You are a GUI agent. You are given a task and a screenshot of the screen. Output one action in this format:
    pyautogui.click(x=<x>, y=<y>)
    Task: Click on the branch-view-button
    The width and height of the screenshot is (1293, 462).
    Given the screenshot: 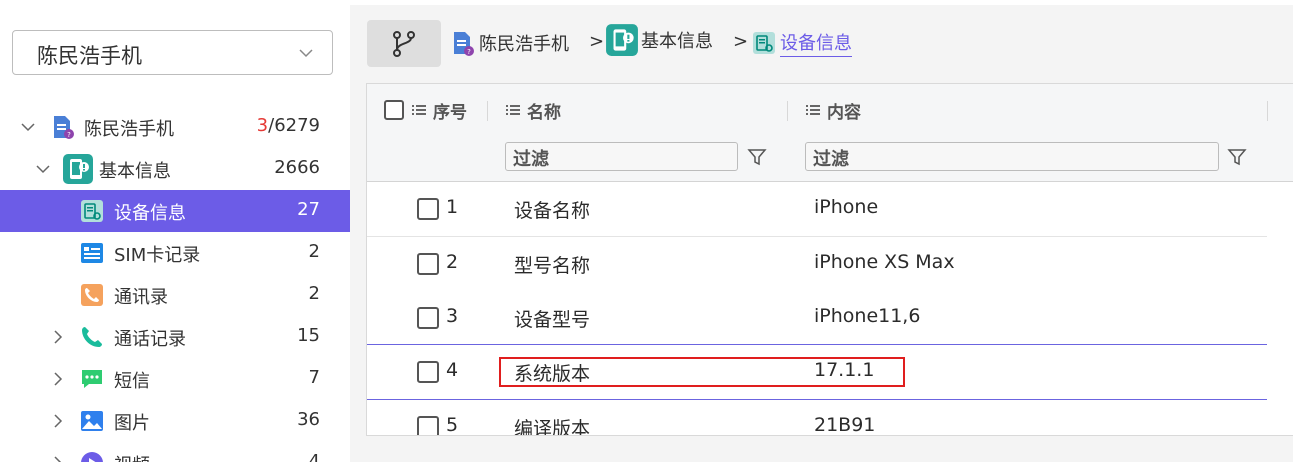 What is the action you would take?
    pyautogui.click(x=404, y=43)
    